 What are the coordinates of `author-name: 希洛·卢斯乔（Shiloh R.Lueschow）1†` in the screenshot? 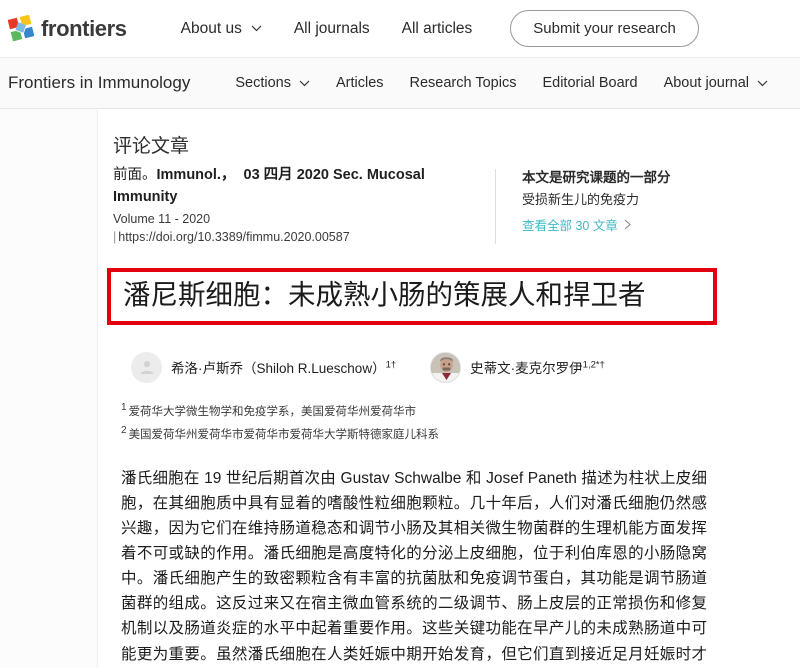 It's located at (283, 367).